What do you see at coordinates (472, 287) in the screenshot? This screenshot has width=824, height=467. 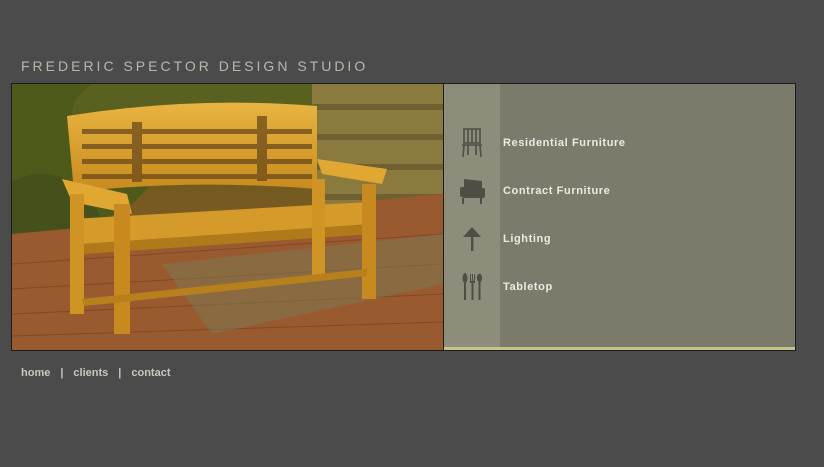 I see `cutlery-icon` at bounding box center [472, 287].